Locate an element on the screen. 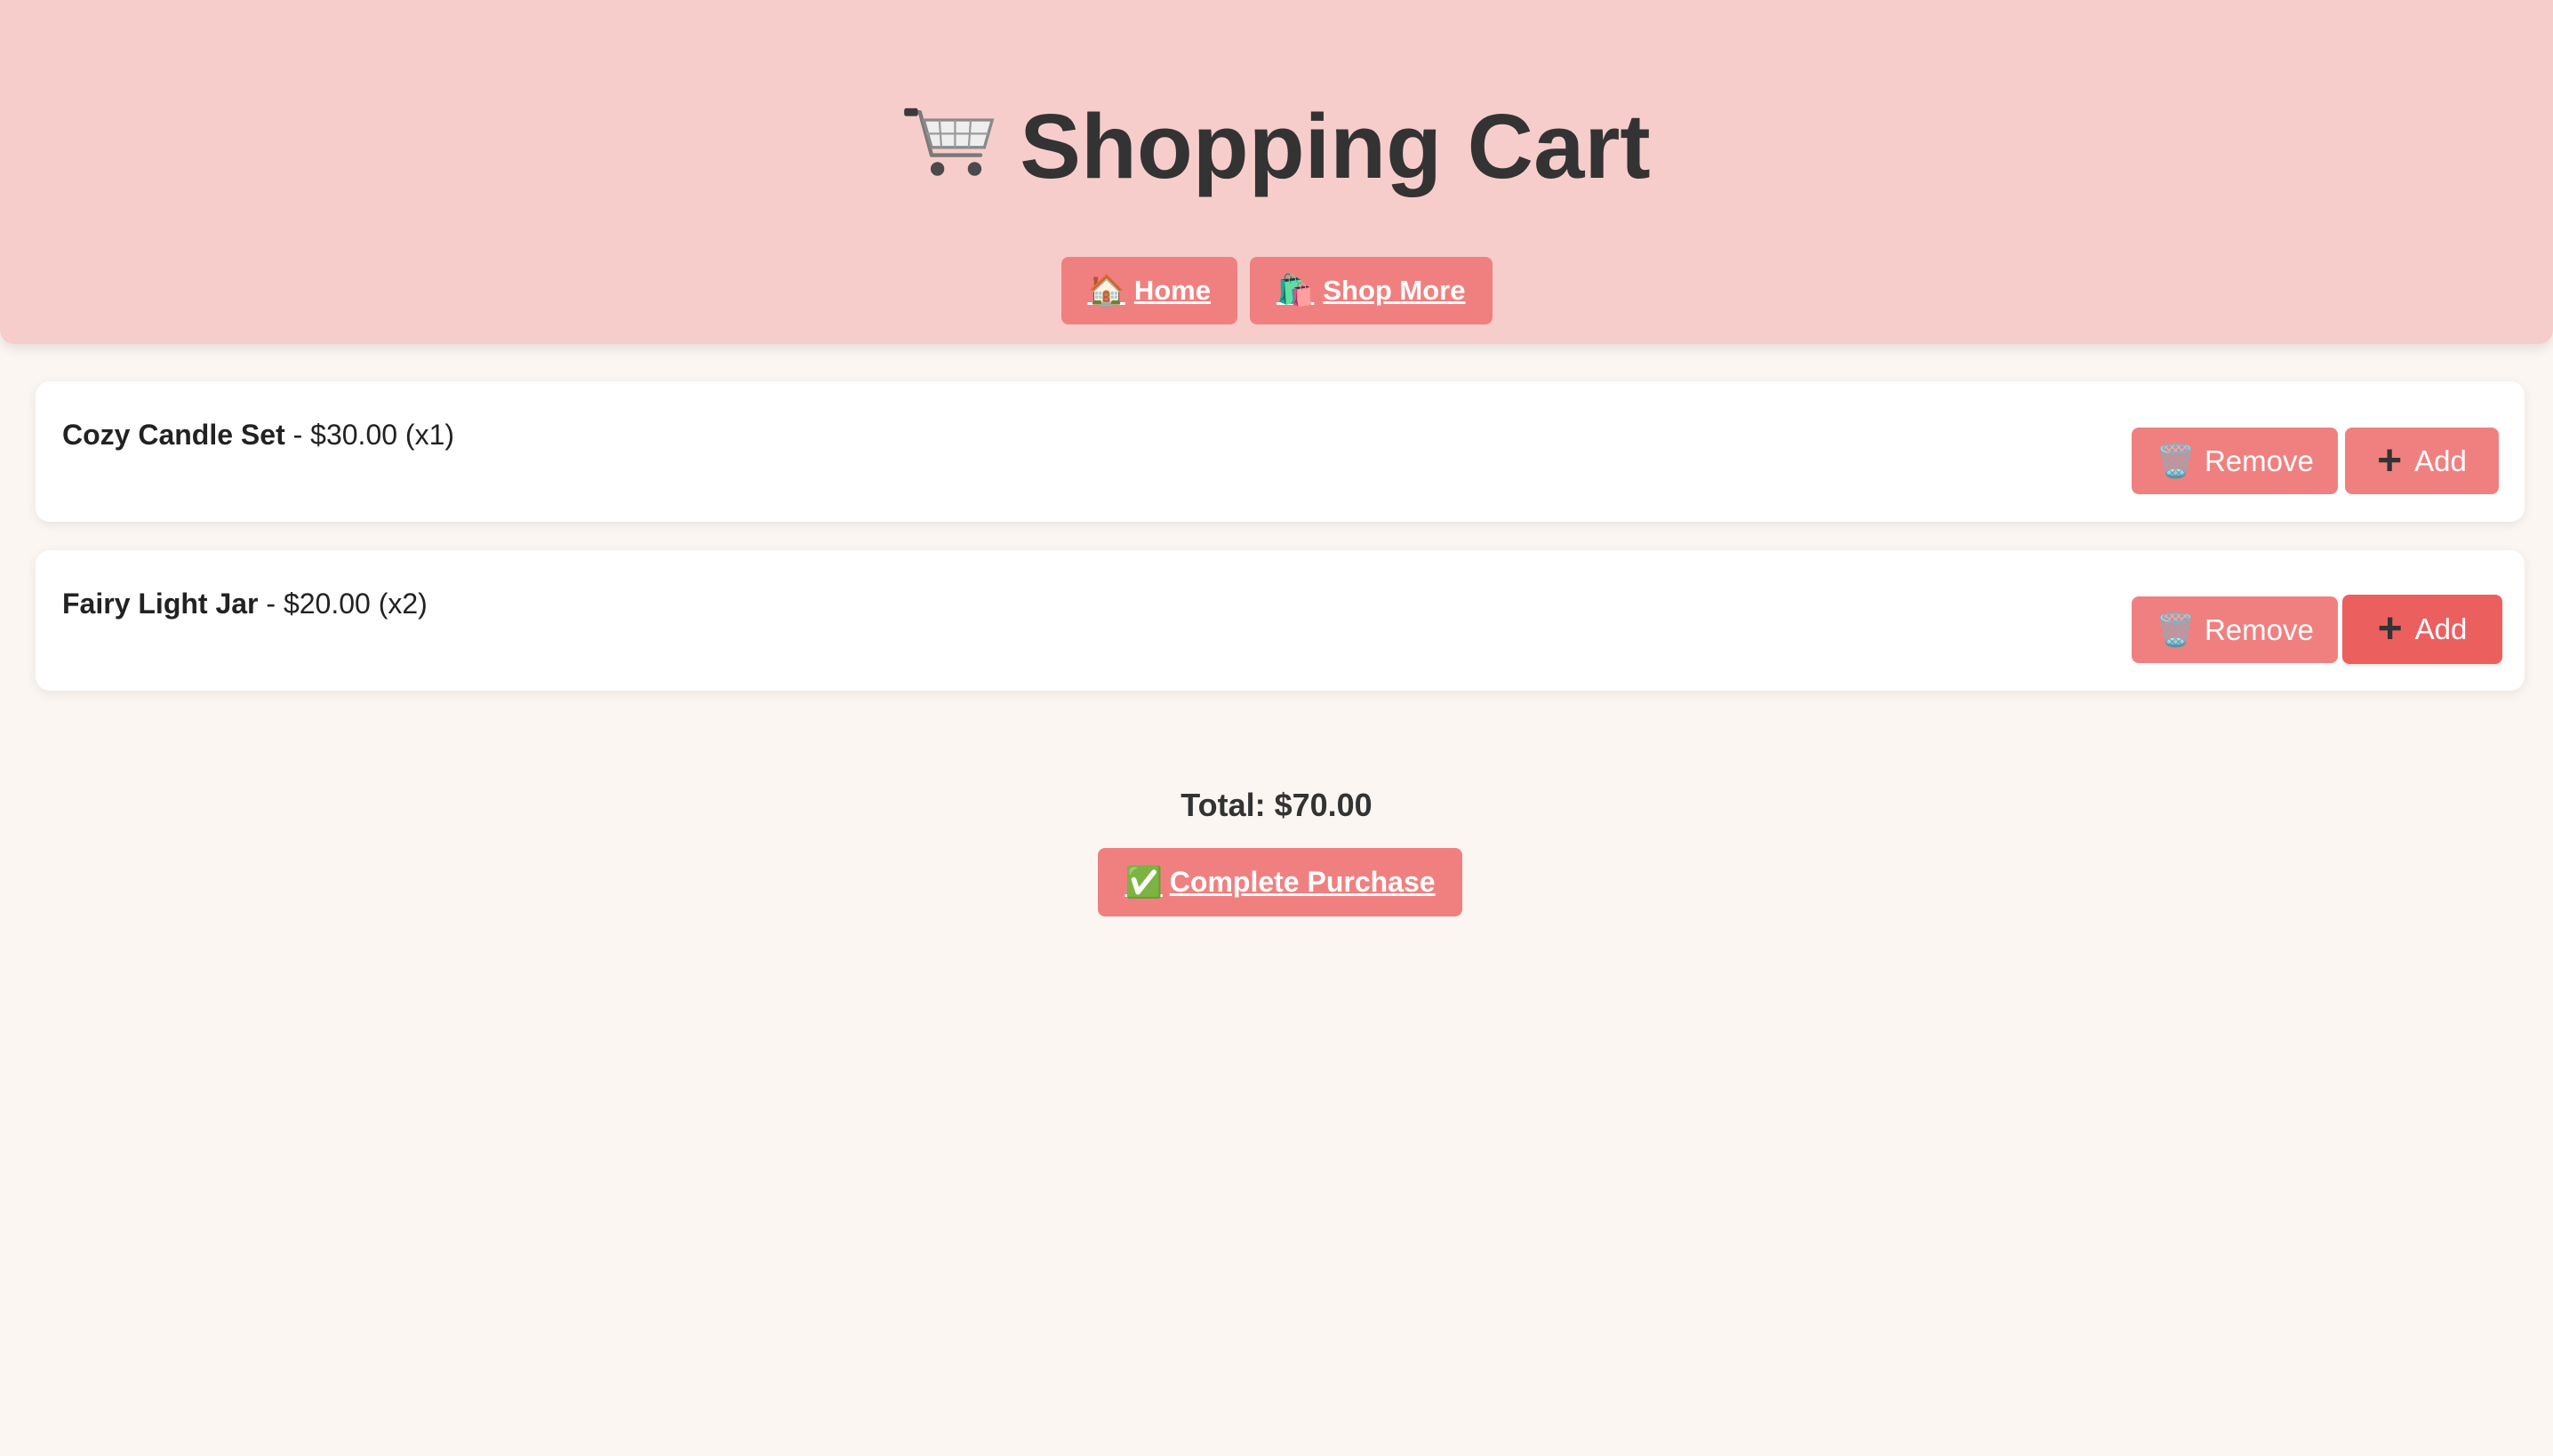 Image resolution: width=2553 pixels, height=1456 pixels. page-title: Shopping Cart is located at coordinates (1276, 146).